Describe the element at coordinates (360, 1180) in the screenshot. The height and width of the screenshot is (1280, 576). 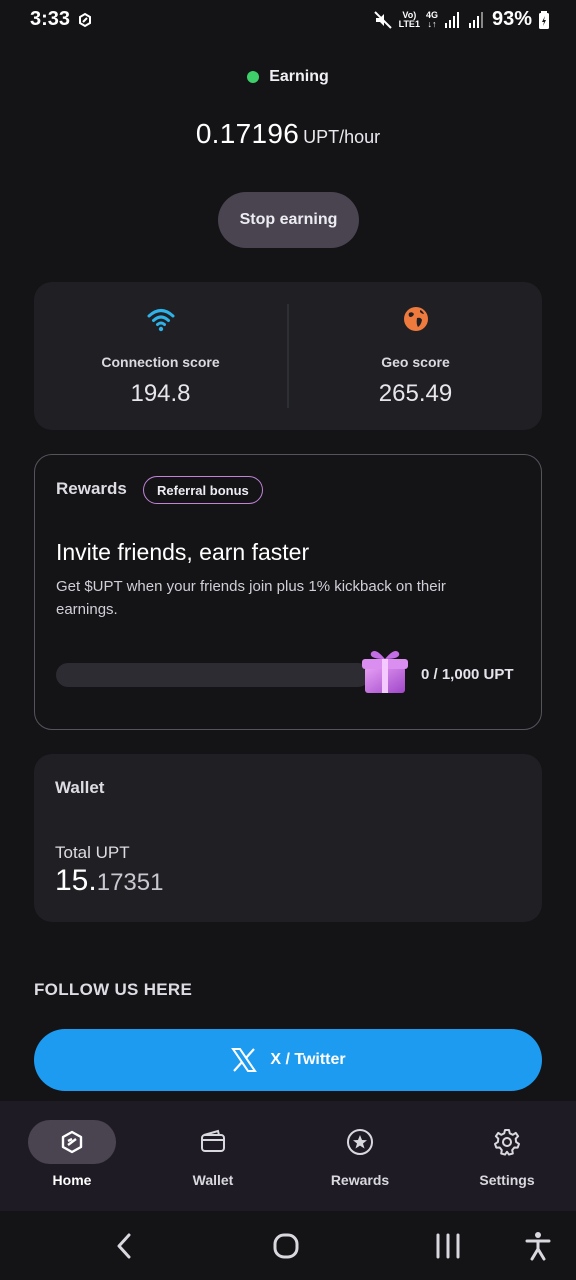
I see `nav-rewards-label: Rewards` at that location.